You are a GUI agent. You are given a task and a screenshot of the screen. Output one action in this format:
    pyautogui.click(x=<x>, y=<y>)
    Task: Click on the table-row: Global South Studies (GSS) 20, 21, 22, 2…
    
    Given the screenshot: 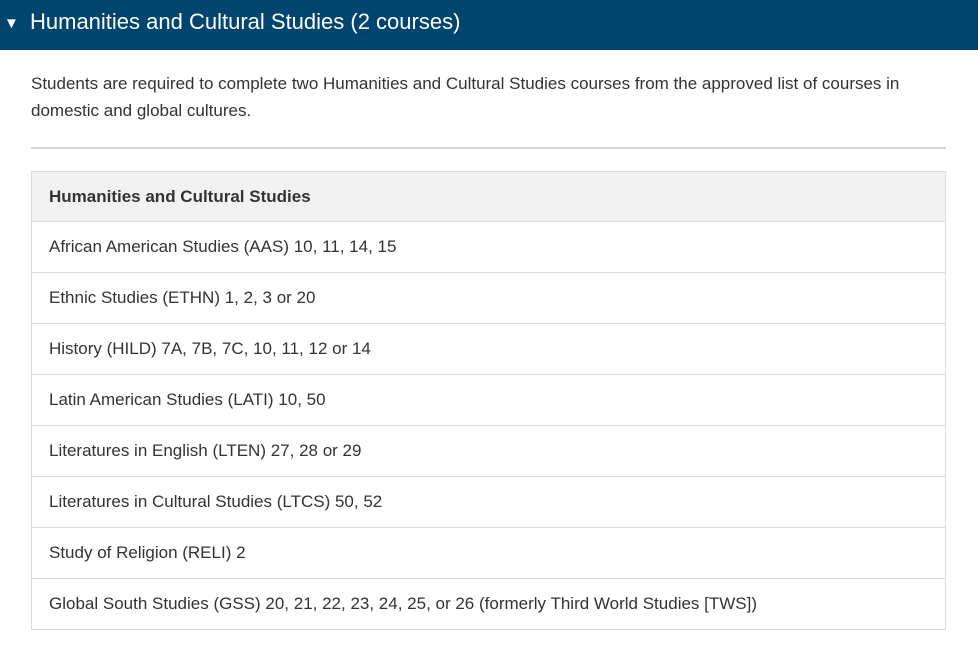 What is the action you would take?
    pyautogui.click(x=488, y=604)
    